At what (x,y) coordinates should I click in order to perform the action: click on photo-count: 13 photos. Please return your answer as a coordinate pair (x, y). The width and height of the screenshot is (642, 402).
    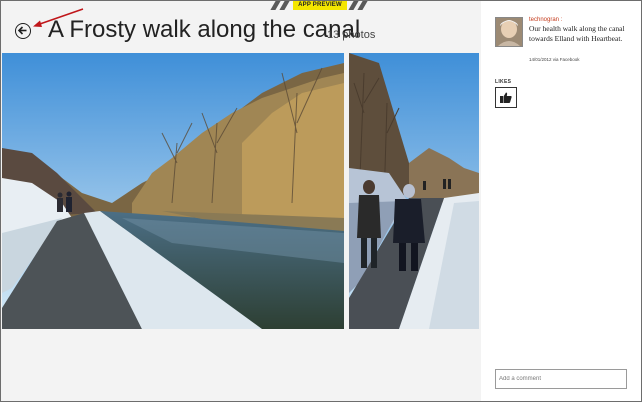
    Looking at the image, I should click on (351, 35).